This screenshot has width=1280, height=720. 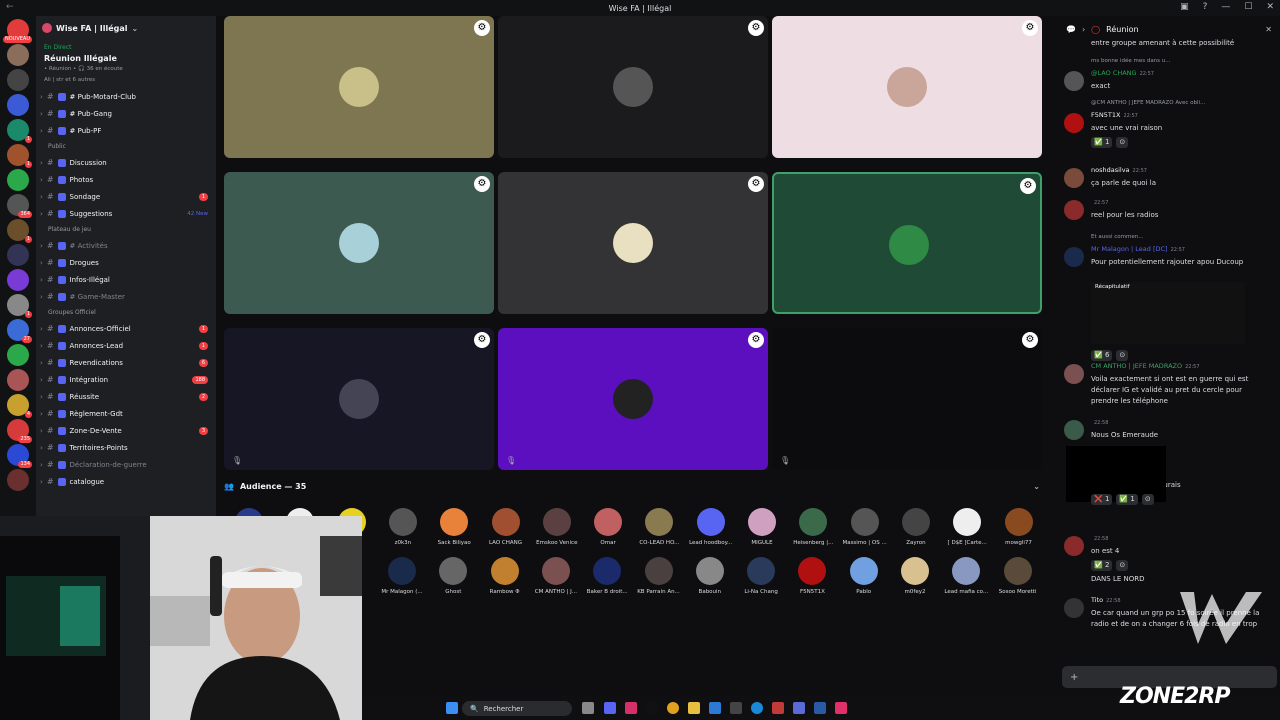 What do you see at coordinates (1018, 576) in the screenshot?
I see `audience-member: Sosoo Moretti` at bounding box center [1018, 576].